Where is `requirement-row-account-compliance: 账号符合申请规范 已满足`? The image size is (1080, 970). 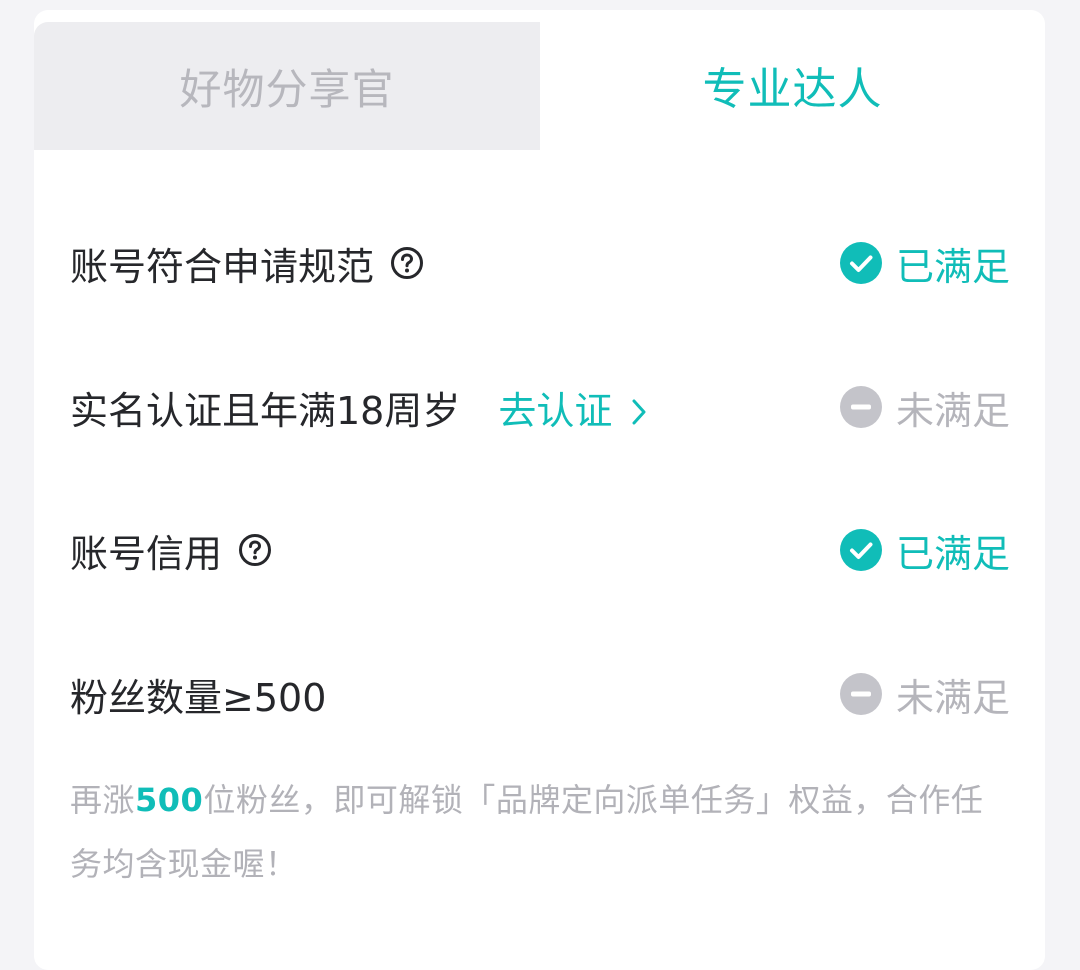 requirement-row-account-compliance: 账号符合申请规范 已满足 is located at coordinates (540, 263).